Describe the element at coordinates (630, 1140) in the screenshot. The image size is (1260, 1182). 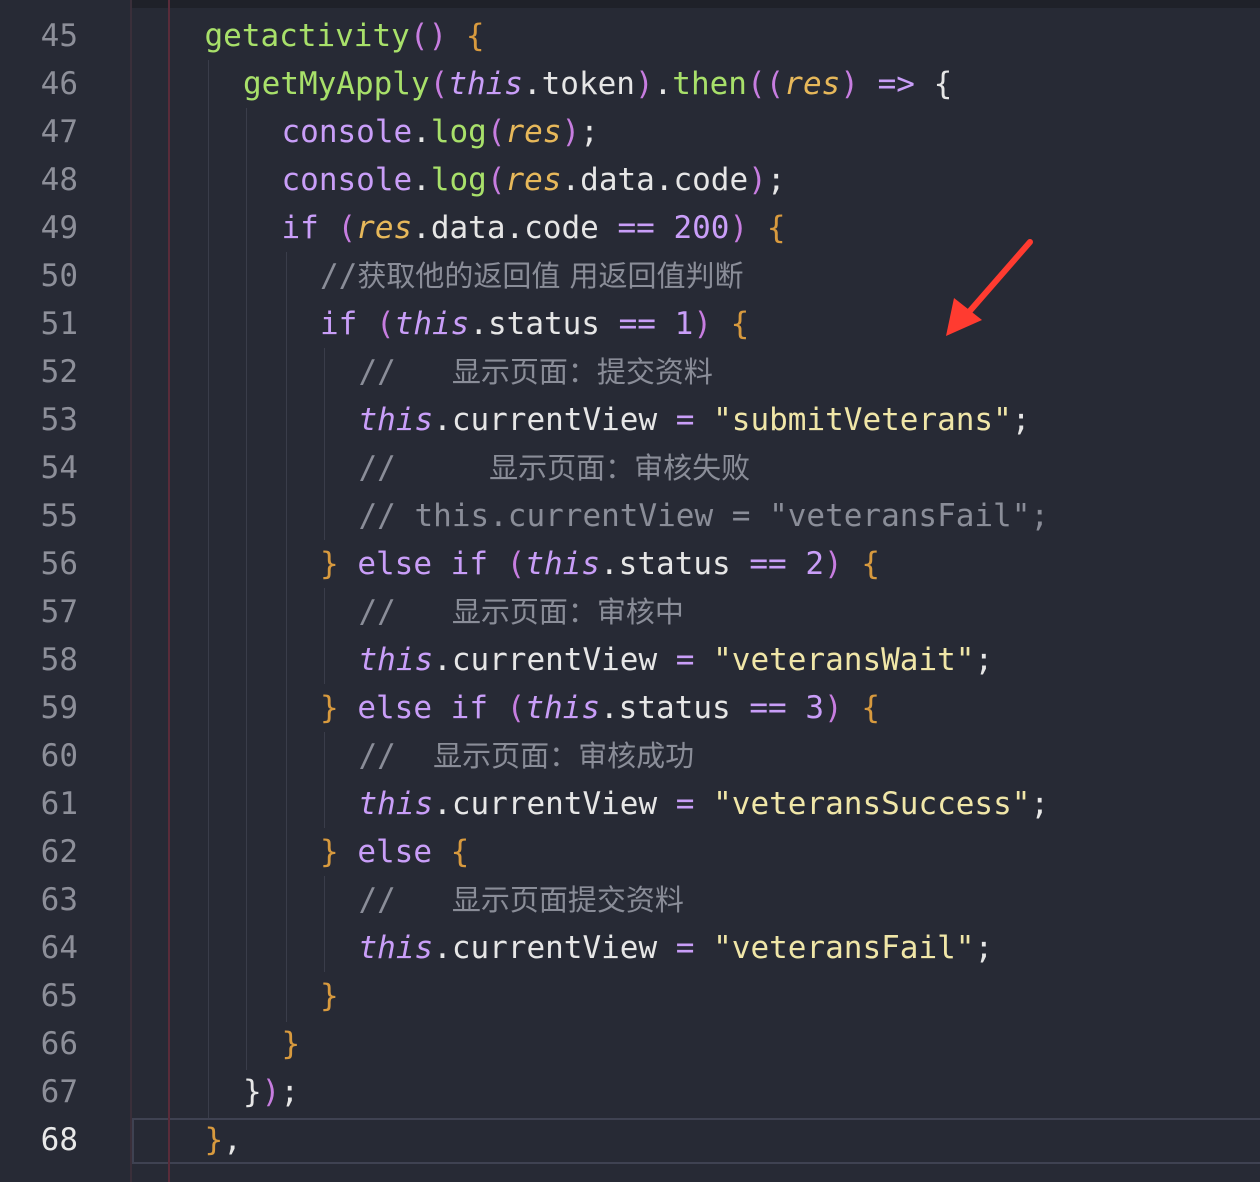
I see `code-line: 68},` at that location.